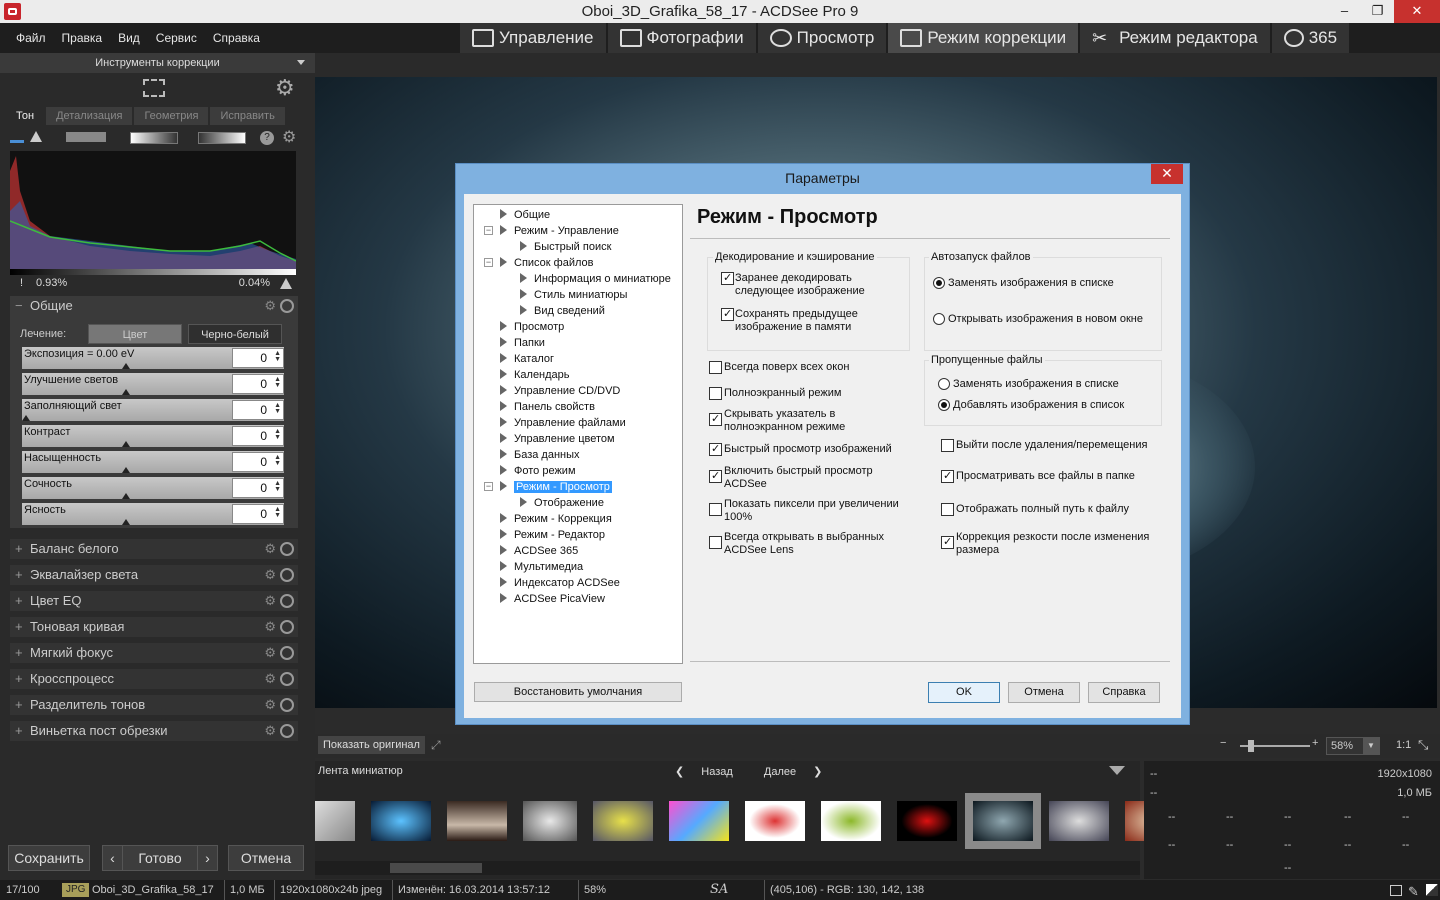 This screenshot has width=1440, height=900. What do you see at coordinates (247, 116) in the screenshot?
I see `tab-repair: Исправить` at bounding box center [247, 116].